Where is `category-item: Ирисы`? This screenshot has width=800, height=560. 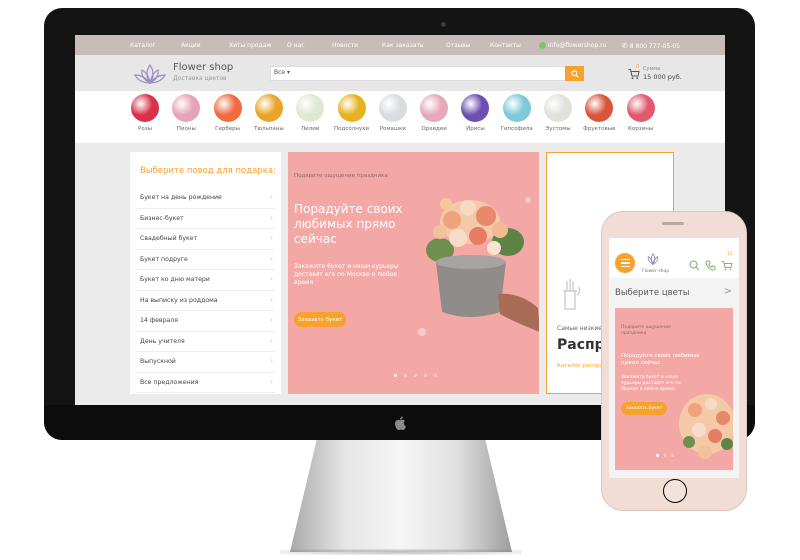 category-item: Ирисы is located at coordinates (475, 113).